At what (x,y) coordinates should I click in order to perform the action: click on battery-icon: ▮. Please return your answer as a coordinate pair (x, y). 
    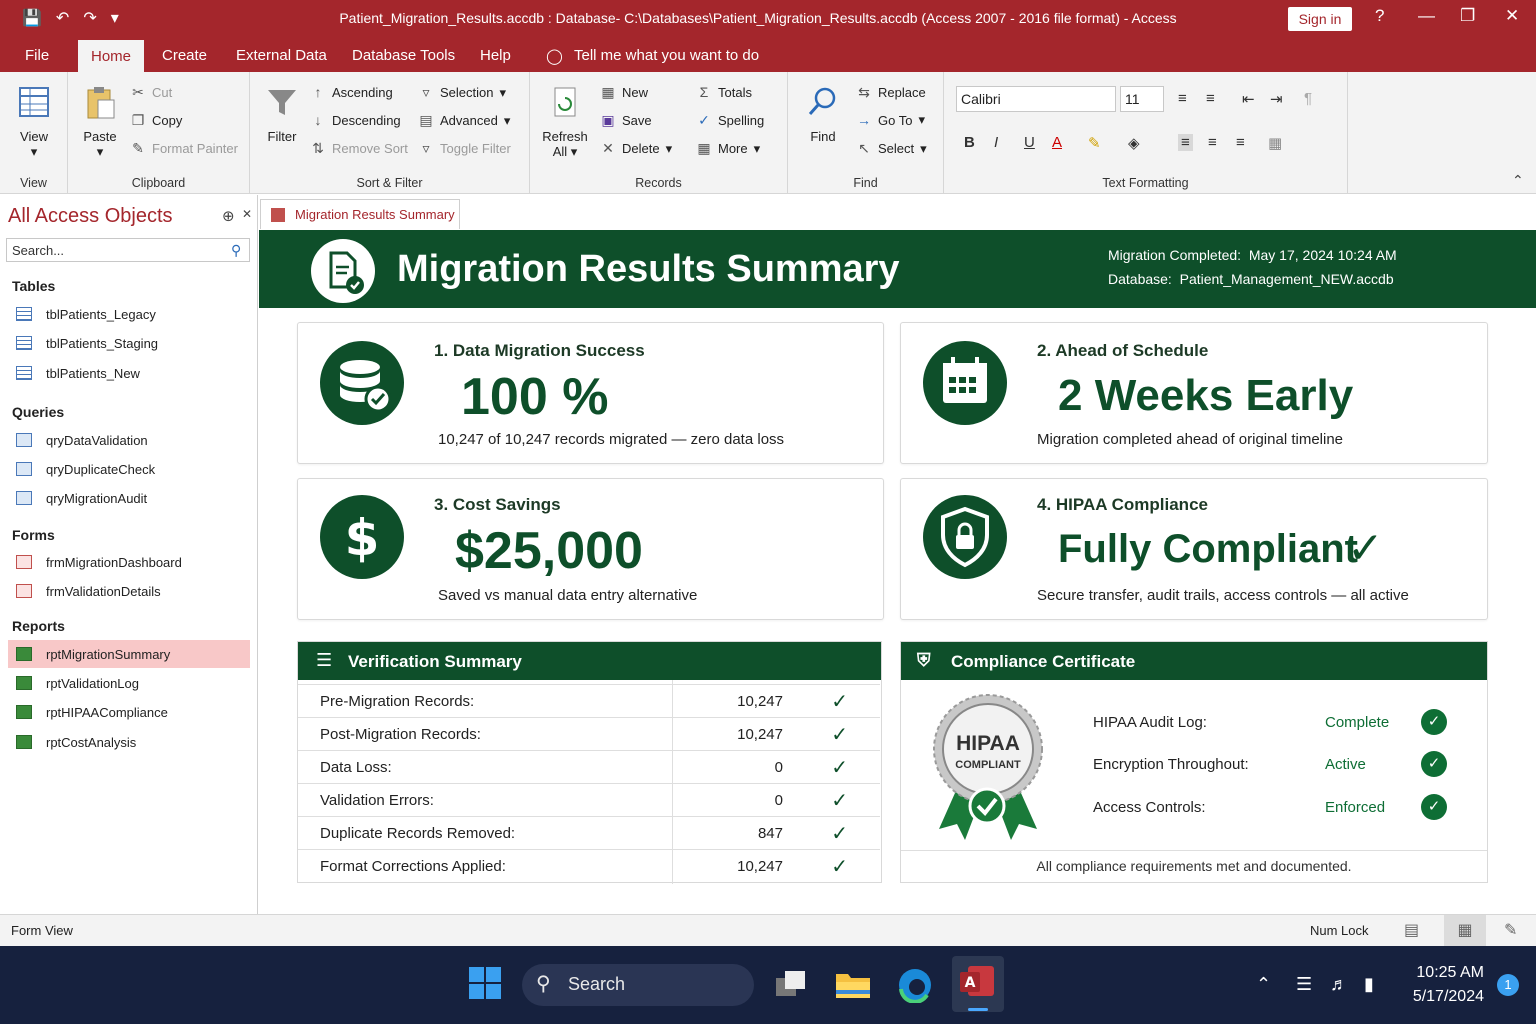
    Looking at the image, I should click on (1369, 984).